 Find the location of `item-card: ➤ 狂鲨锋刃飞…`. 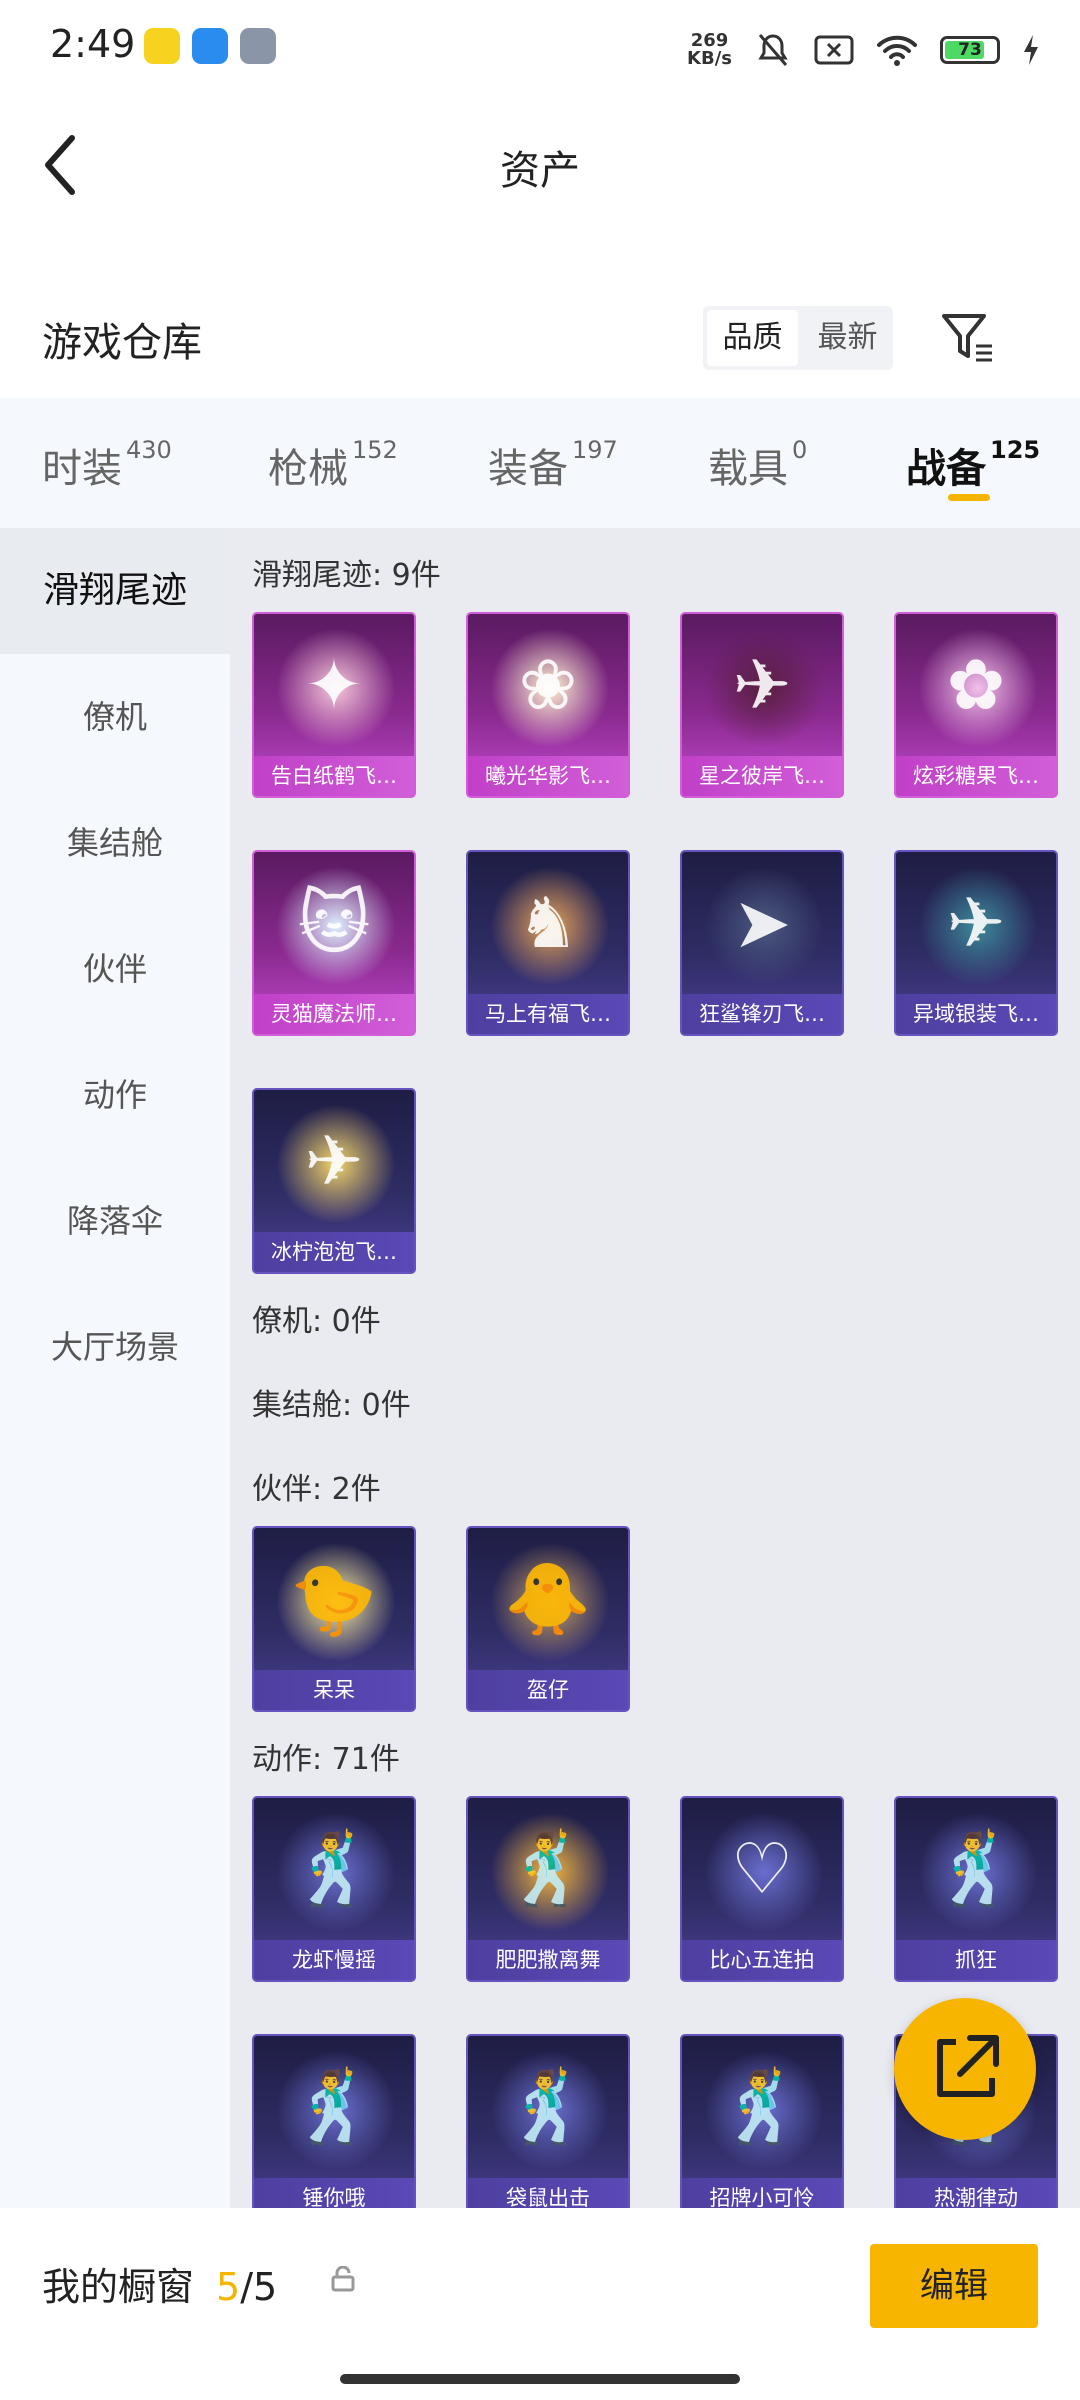

item-card: ➤ 狂鲨锋刃飞… is located at coordinates (762, 943).